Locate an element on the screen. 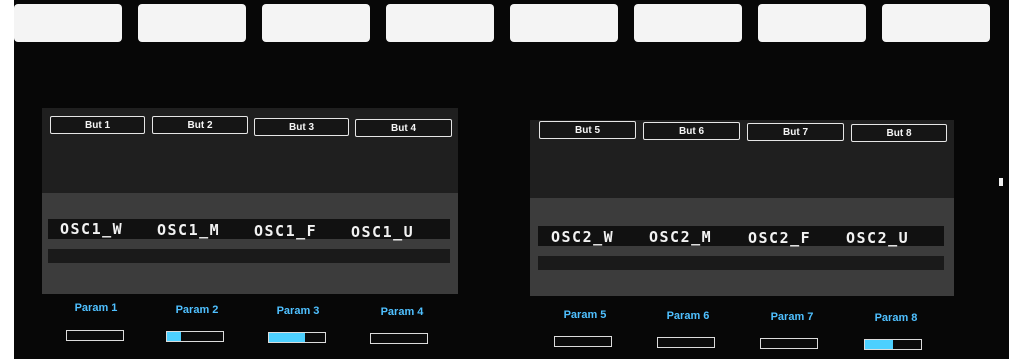 The image size is (1009, 359). osc-label-5: OSC2_W is located at coordinates (583, 237).